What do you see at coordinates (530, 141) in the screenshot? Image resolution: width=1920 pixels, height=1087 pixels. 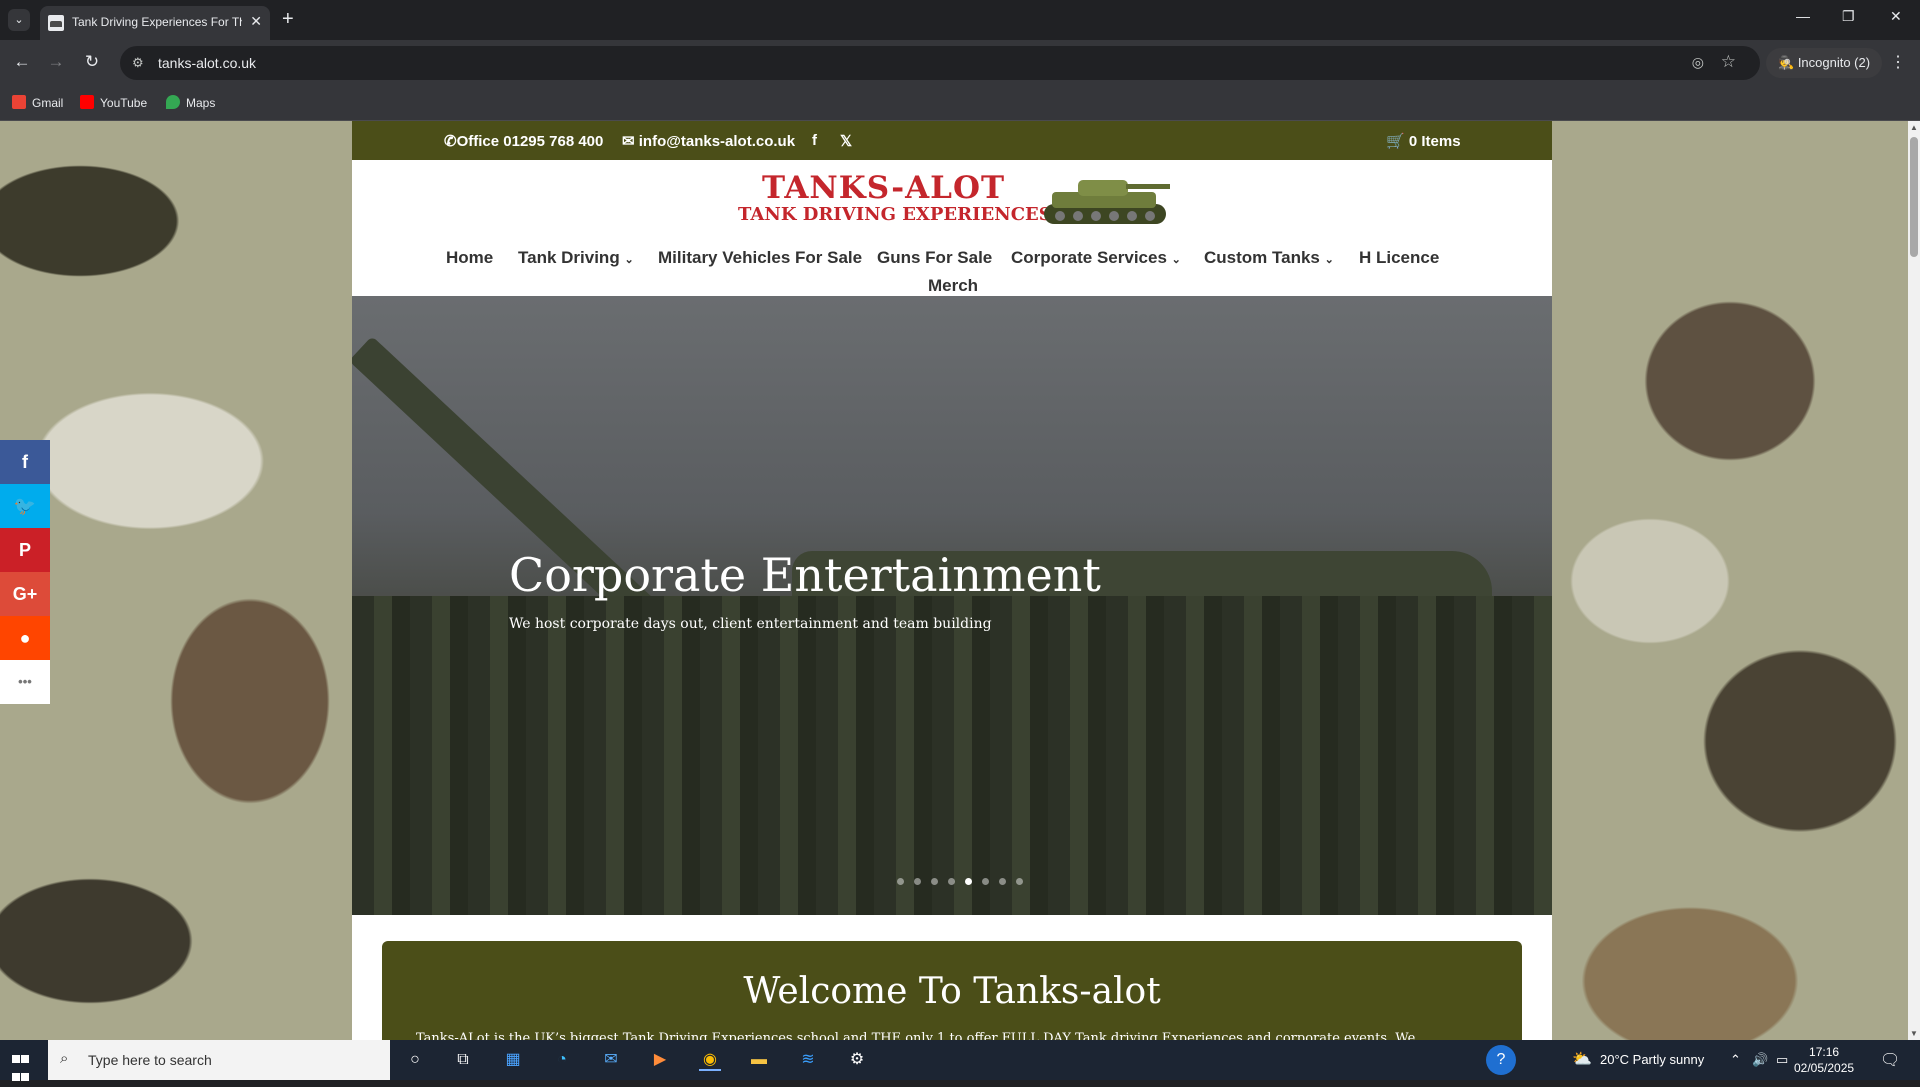 I see `phone-text: Office 01295 768 400` at bounding box center [530, 141].